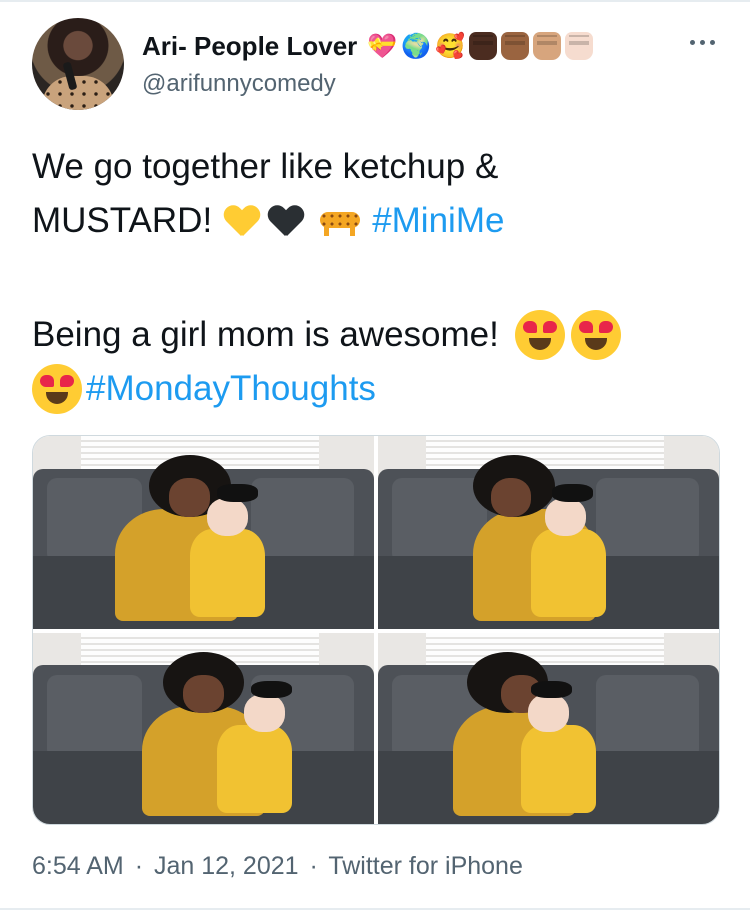  Describe the element at coordinates (514, 46) in the screenshot. I see `raised-fist-medium-dark-icon` at that location.